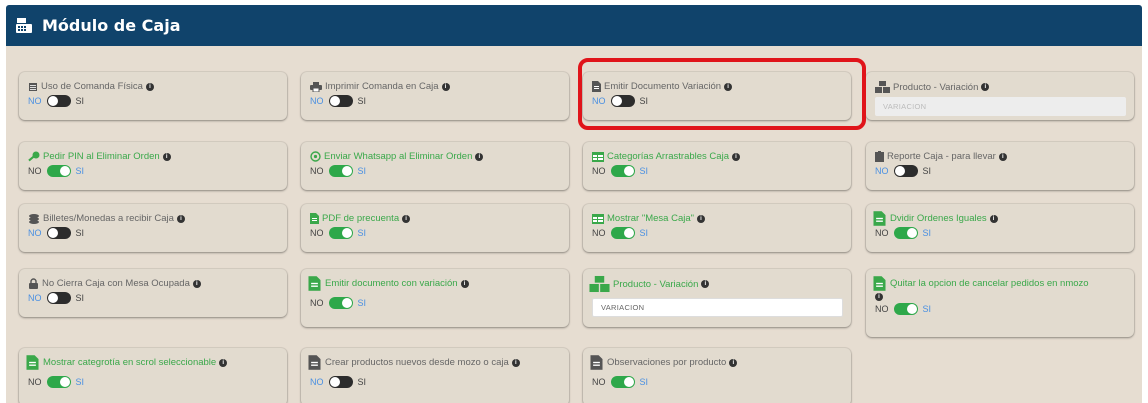 This screenshot has width=1148, height=403. I want to click on setting-label-text: Reporte Caja - para llevar, so click(941, 156).